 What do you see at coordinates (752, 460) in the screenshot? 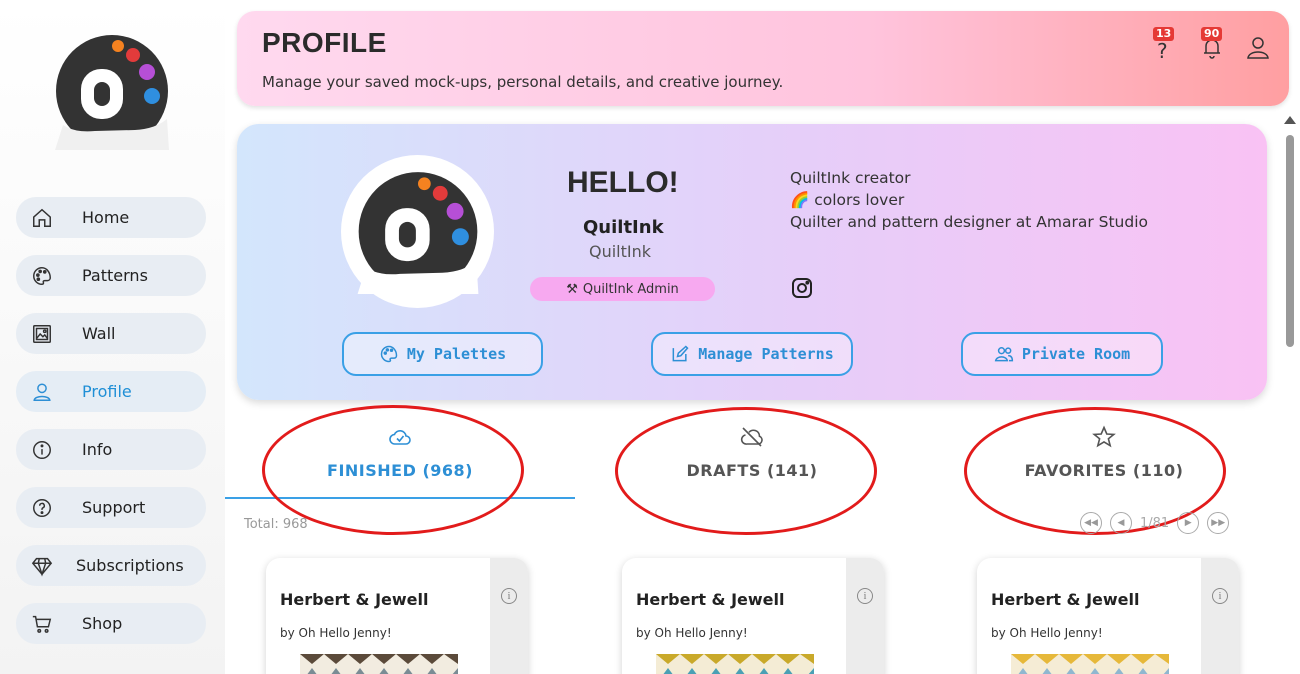
I see `tab-drafts: DRAFTS (141)` at bounding box center [752, 460].